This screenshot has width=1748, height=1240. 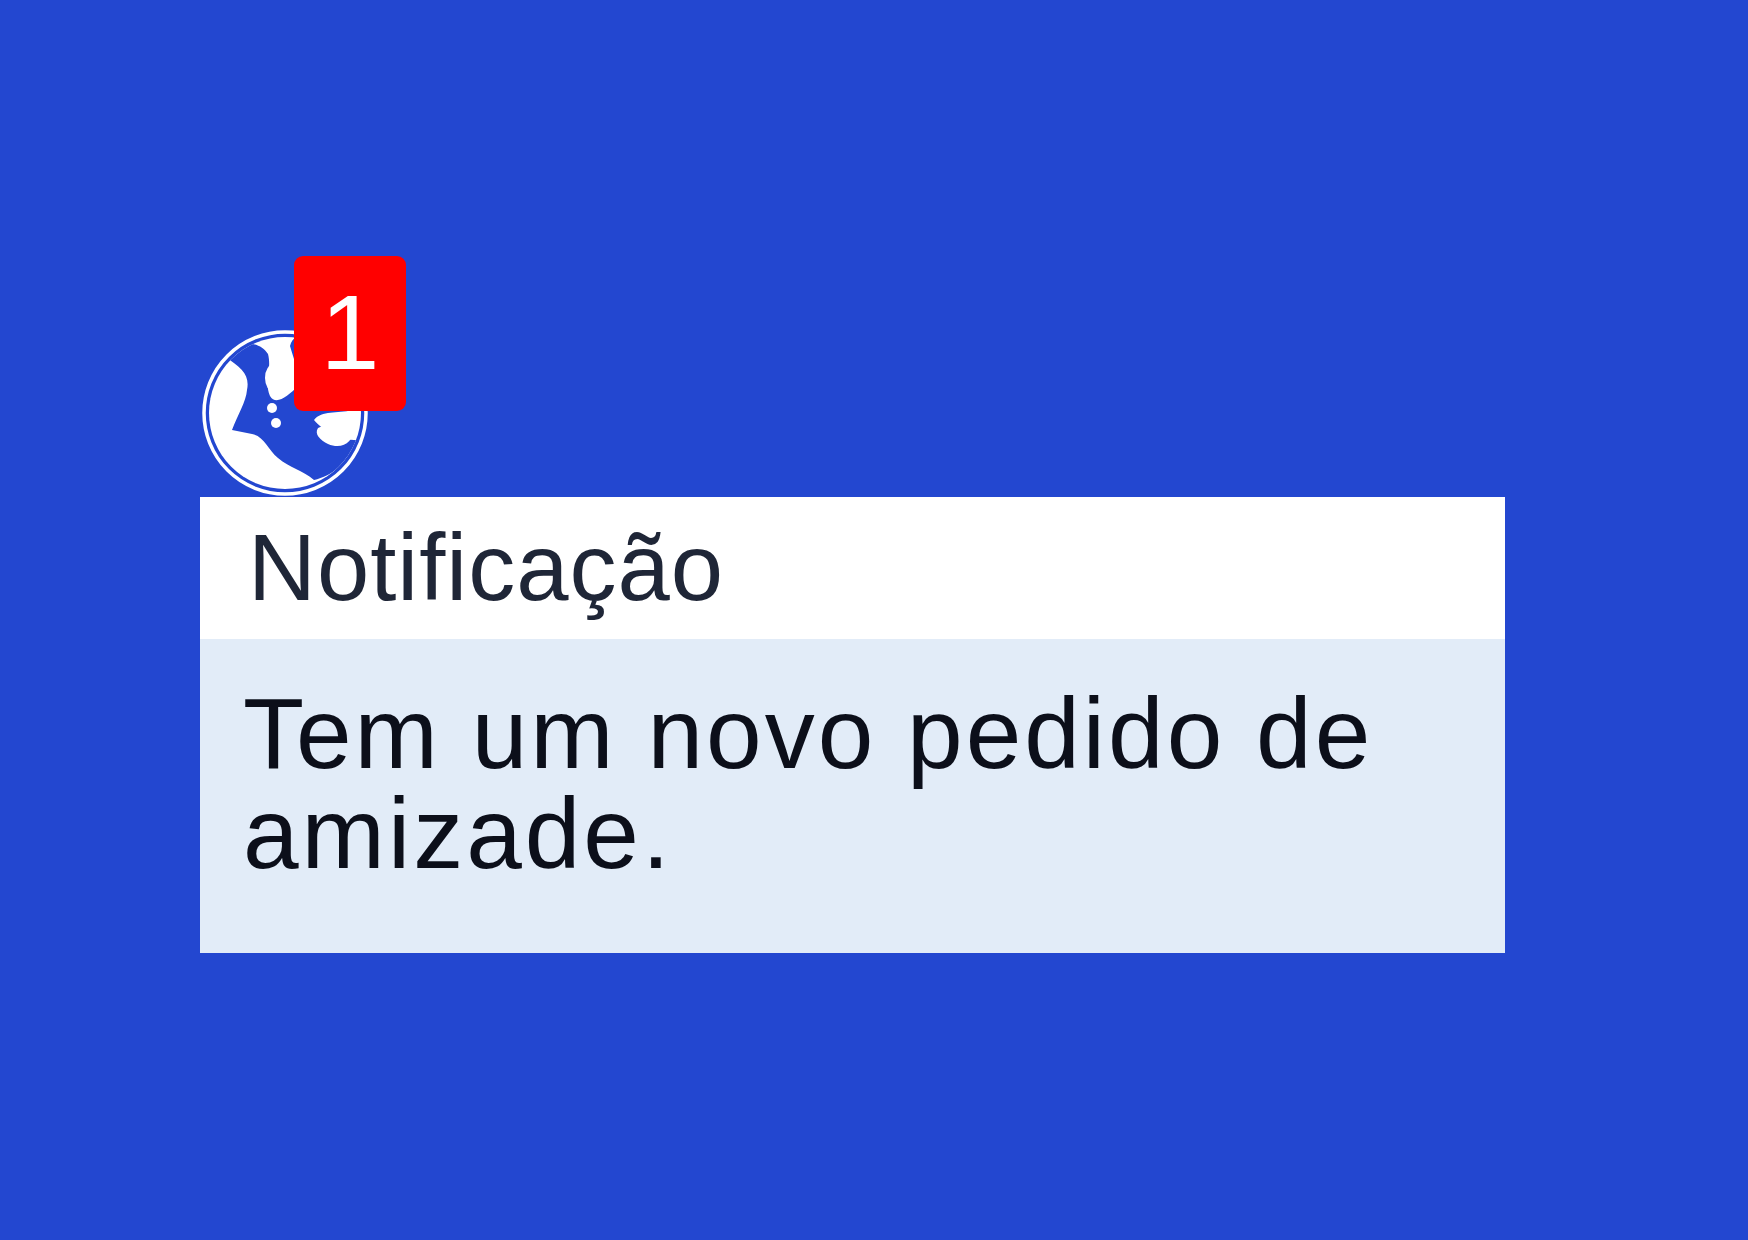 What do you see at coordinates (809, 787) in the screenshot?
I see `notification-message: Tem um novo pedido de amizade.` at bounding box center [809, 787].